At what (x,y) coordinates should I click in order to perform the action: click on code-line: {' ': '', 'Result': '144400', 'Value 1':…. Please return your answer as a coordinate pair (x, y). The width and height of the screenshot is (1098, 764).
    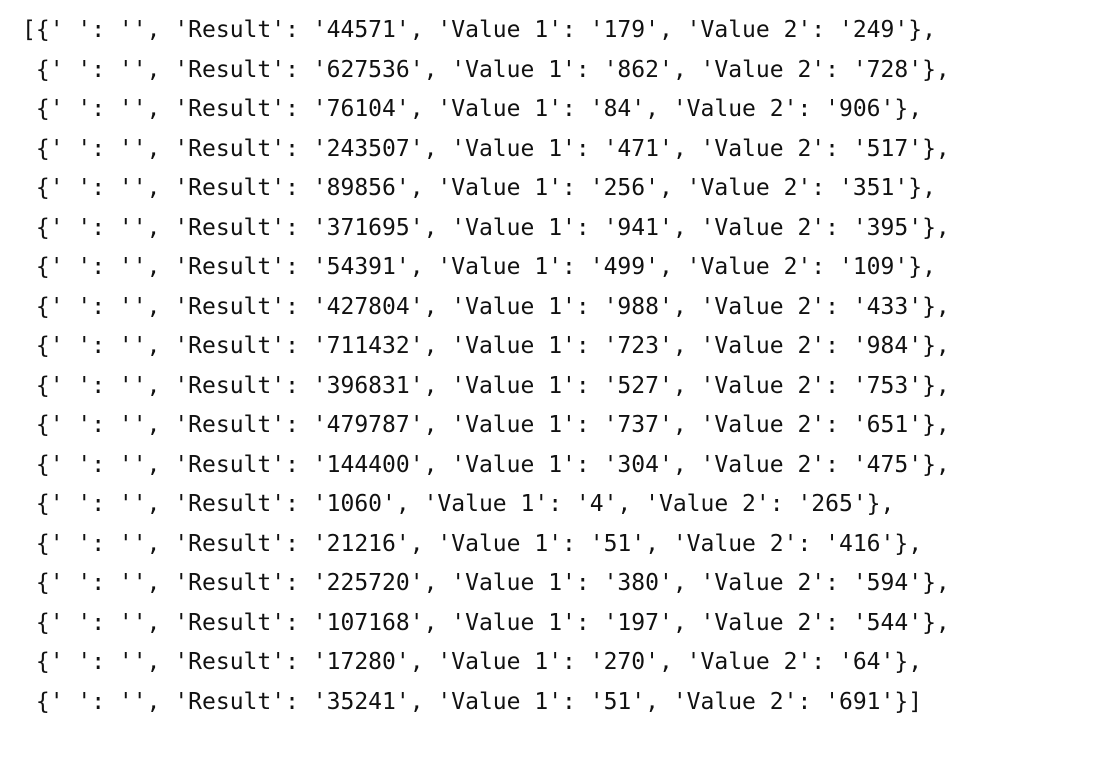
    Looking at the image, I should click on (486, 464).